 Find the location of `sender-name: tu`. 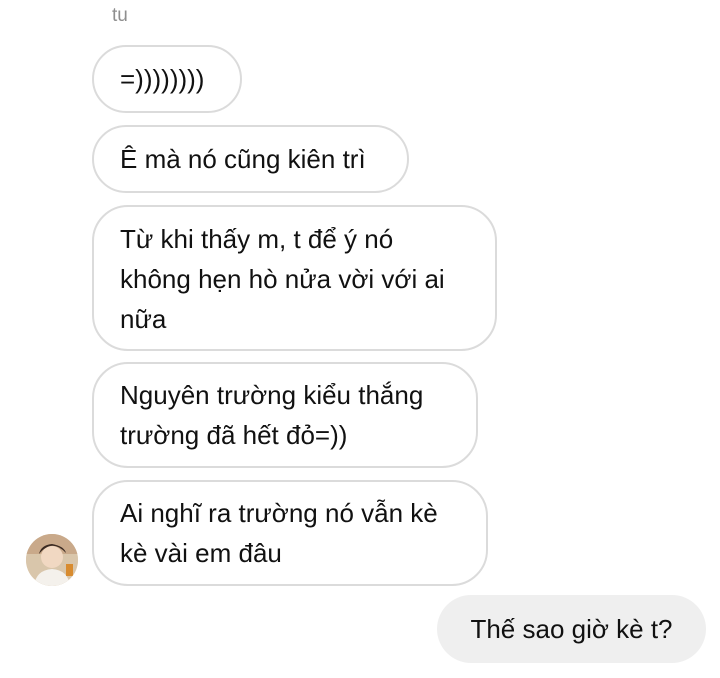

sender-name: tu is located at coordinates (120, 15).